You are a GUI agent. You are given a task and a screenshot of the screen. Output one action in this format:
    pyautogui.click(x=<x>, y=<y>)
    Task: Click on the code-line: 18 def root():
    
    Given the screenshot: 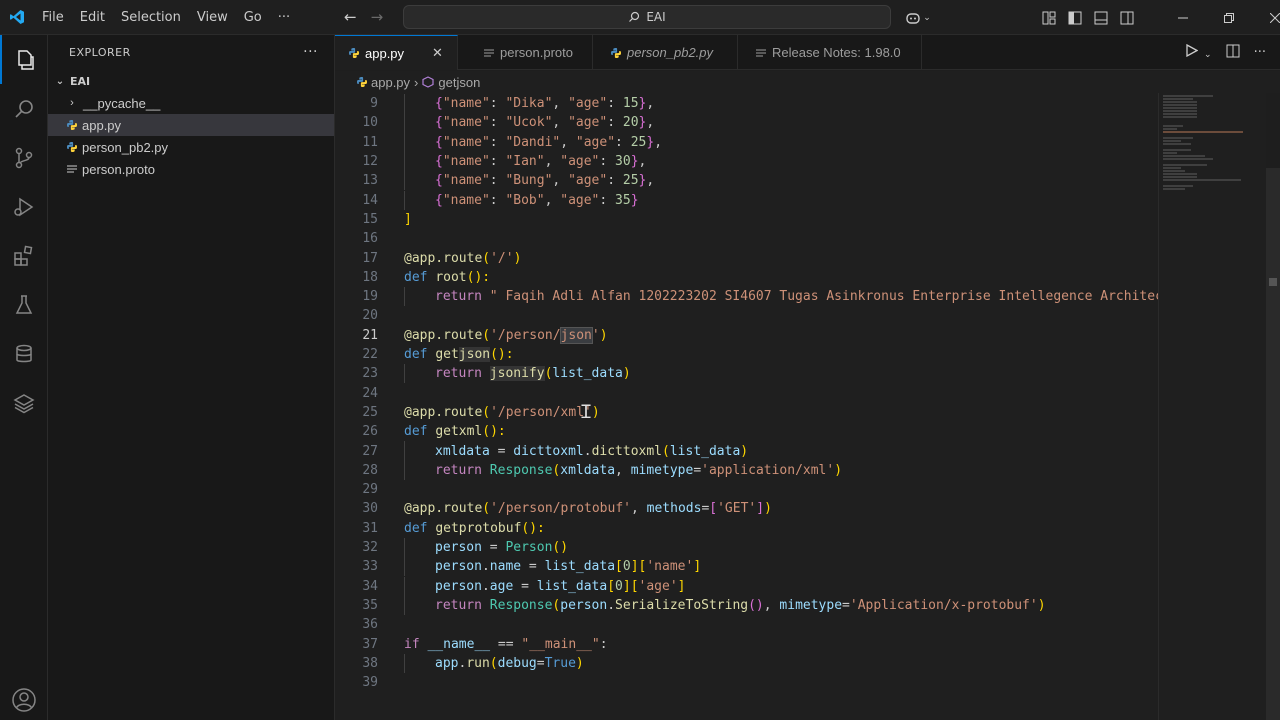 What is the action you would take?
    pyautogui.click(x=746, y=277)
    